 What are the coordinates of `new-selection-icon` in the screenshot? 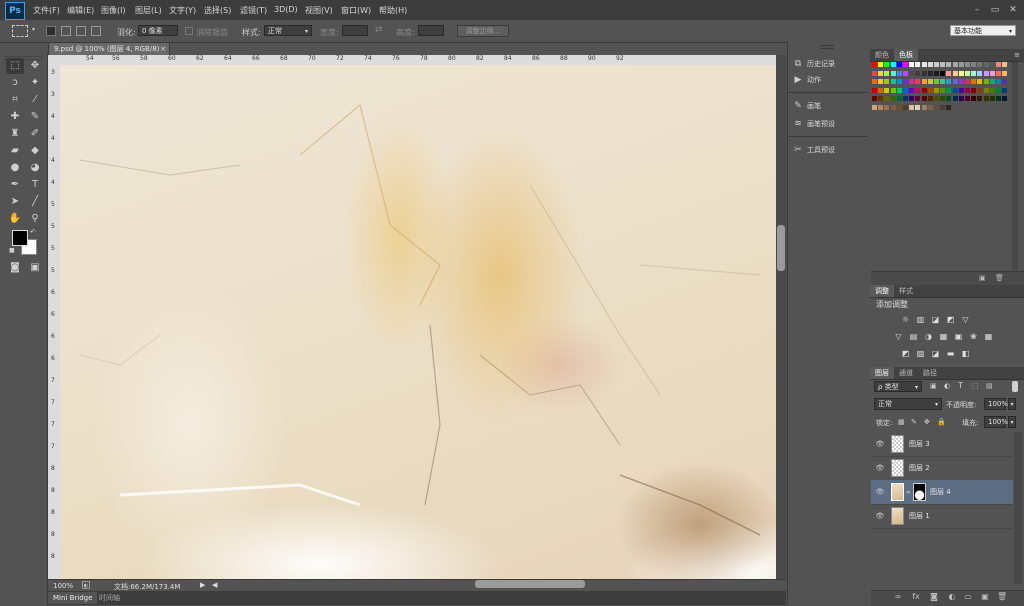 It's located at (51, 31).